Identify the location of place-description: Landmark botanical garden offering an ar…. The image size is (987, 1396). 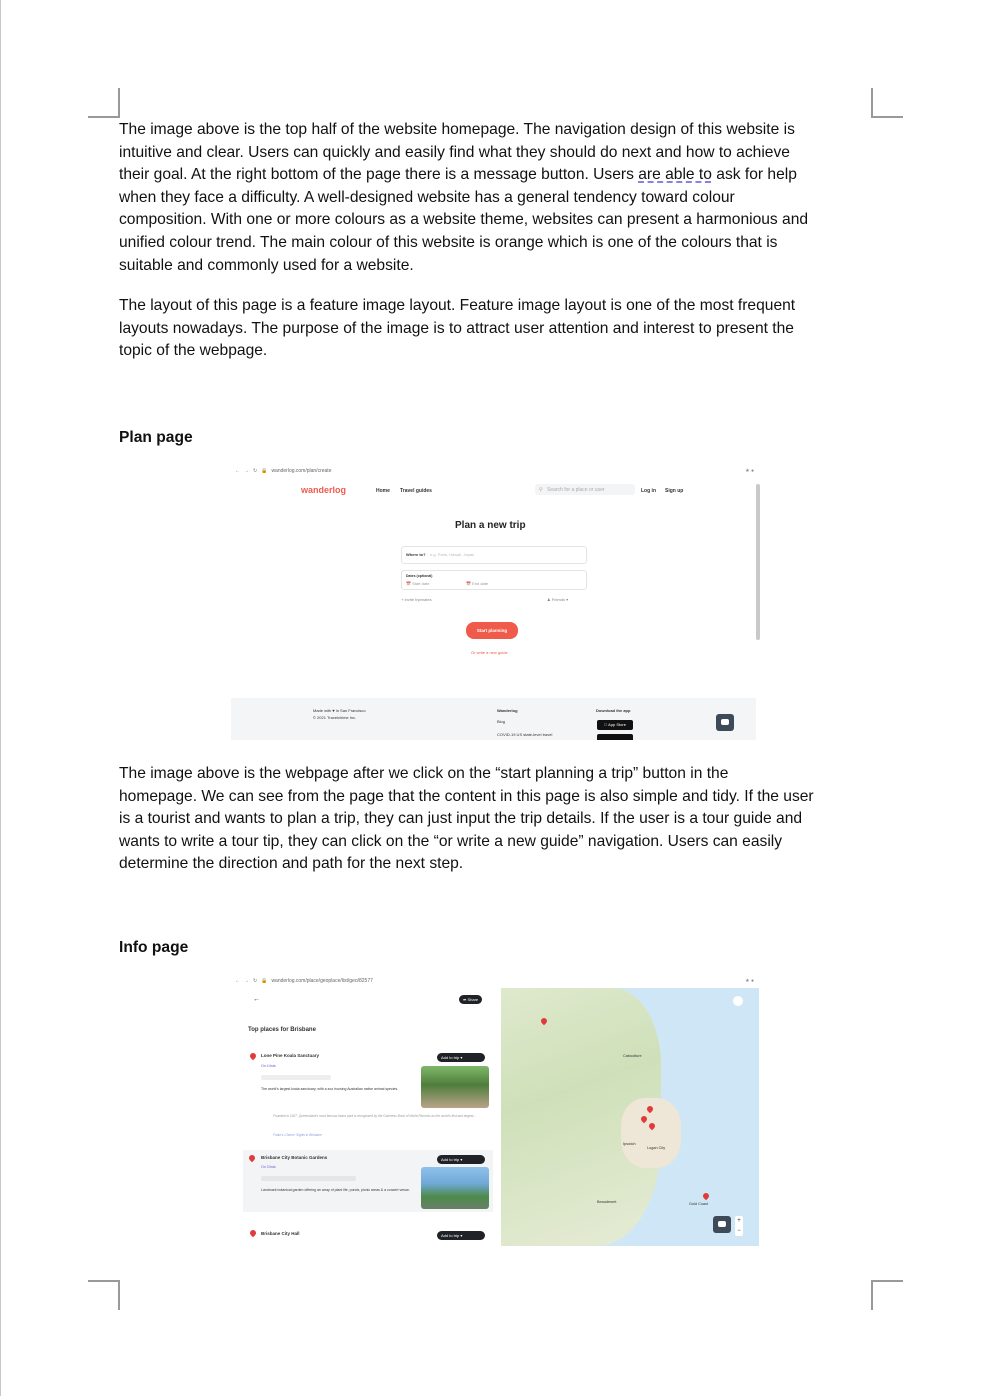
(335, 1190).